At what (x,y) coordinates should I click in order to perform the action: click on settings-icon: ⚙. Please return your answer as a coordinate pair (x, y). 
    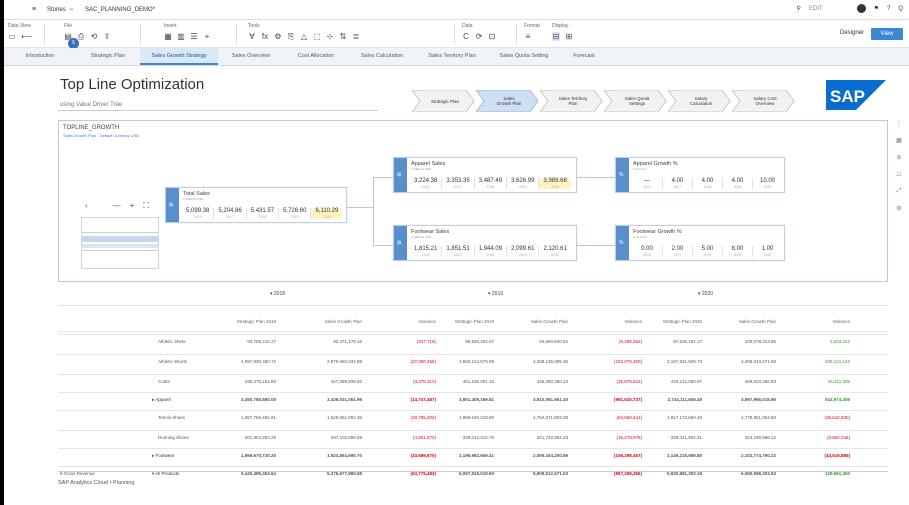
    Looking at the image, I should click on (898, 208).